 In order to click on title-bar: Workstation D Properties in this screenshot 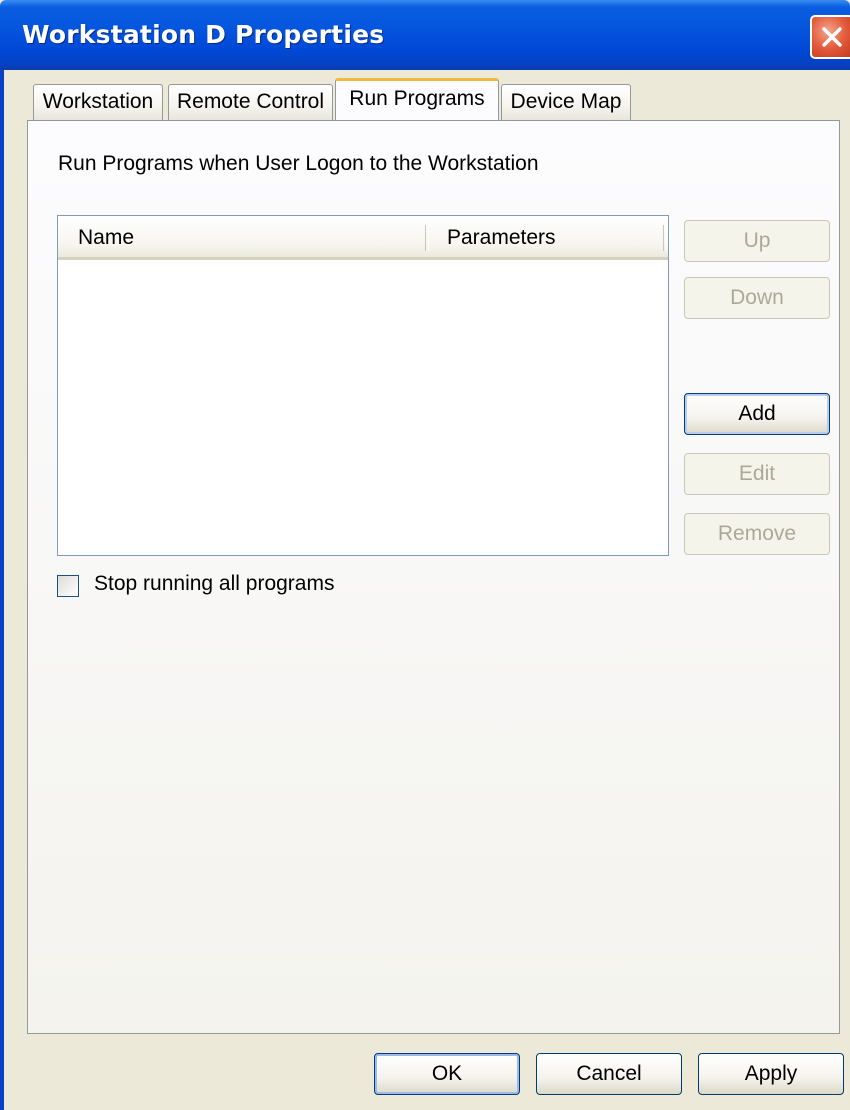, I will do `click(425, 35)`.